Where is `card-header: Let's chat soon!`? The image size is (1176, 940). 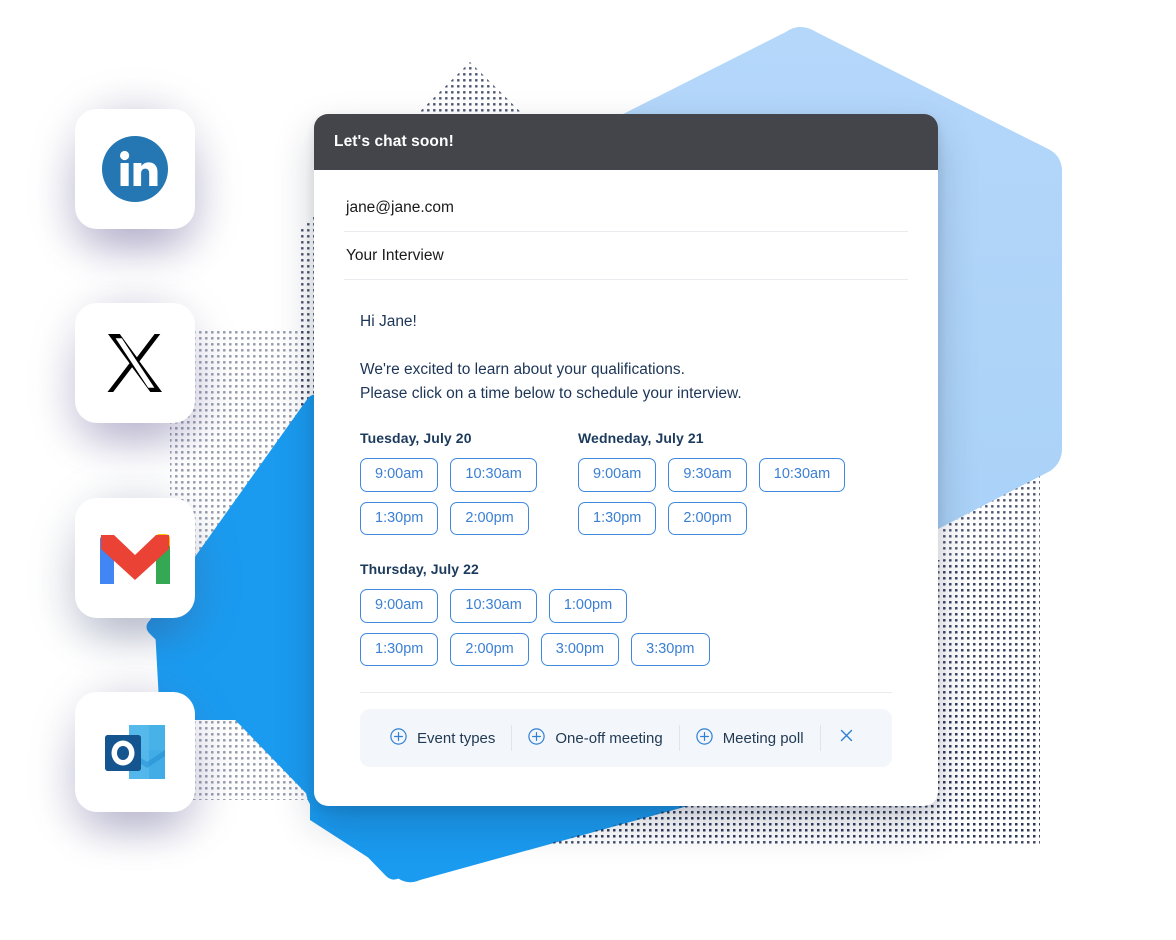
card-header: Let's chat soon! is located at coordinates (626, 142).